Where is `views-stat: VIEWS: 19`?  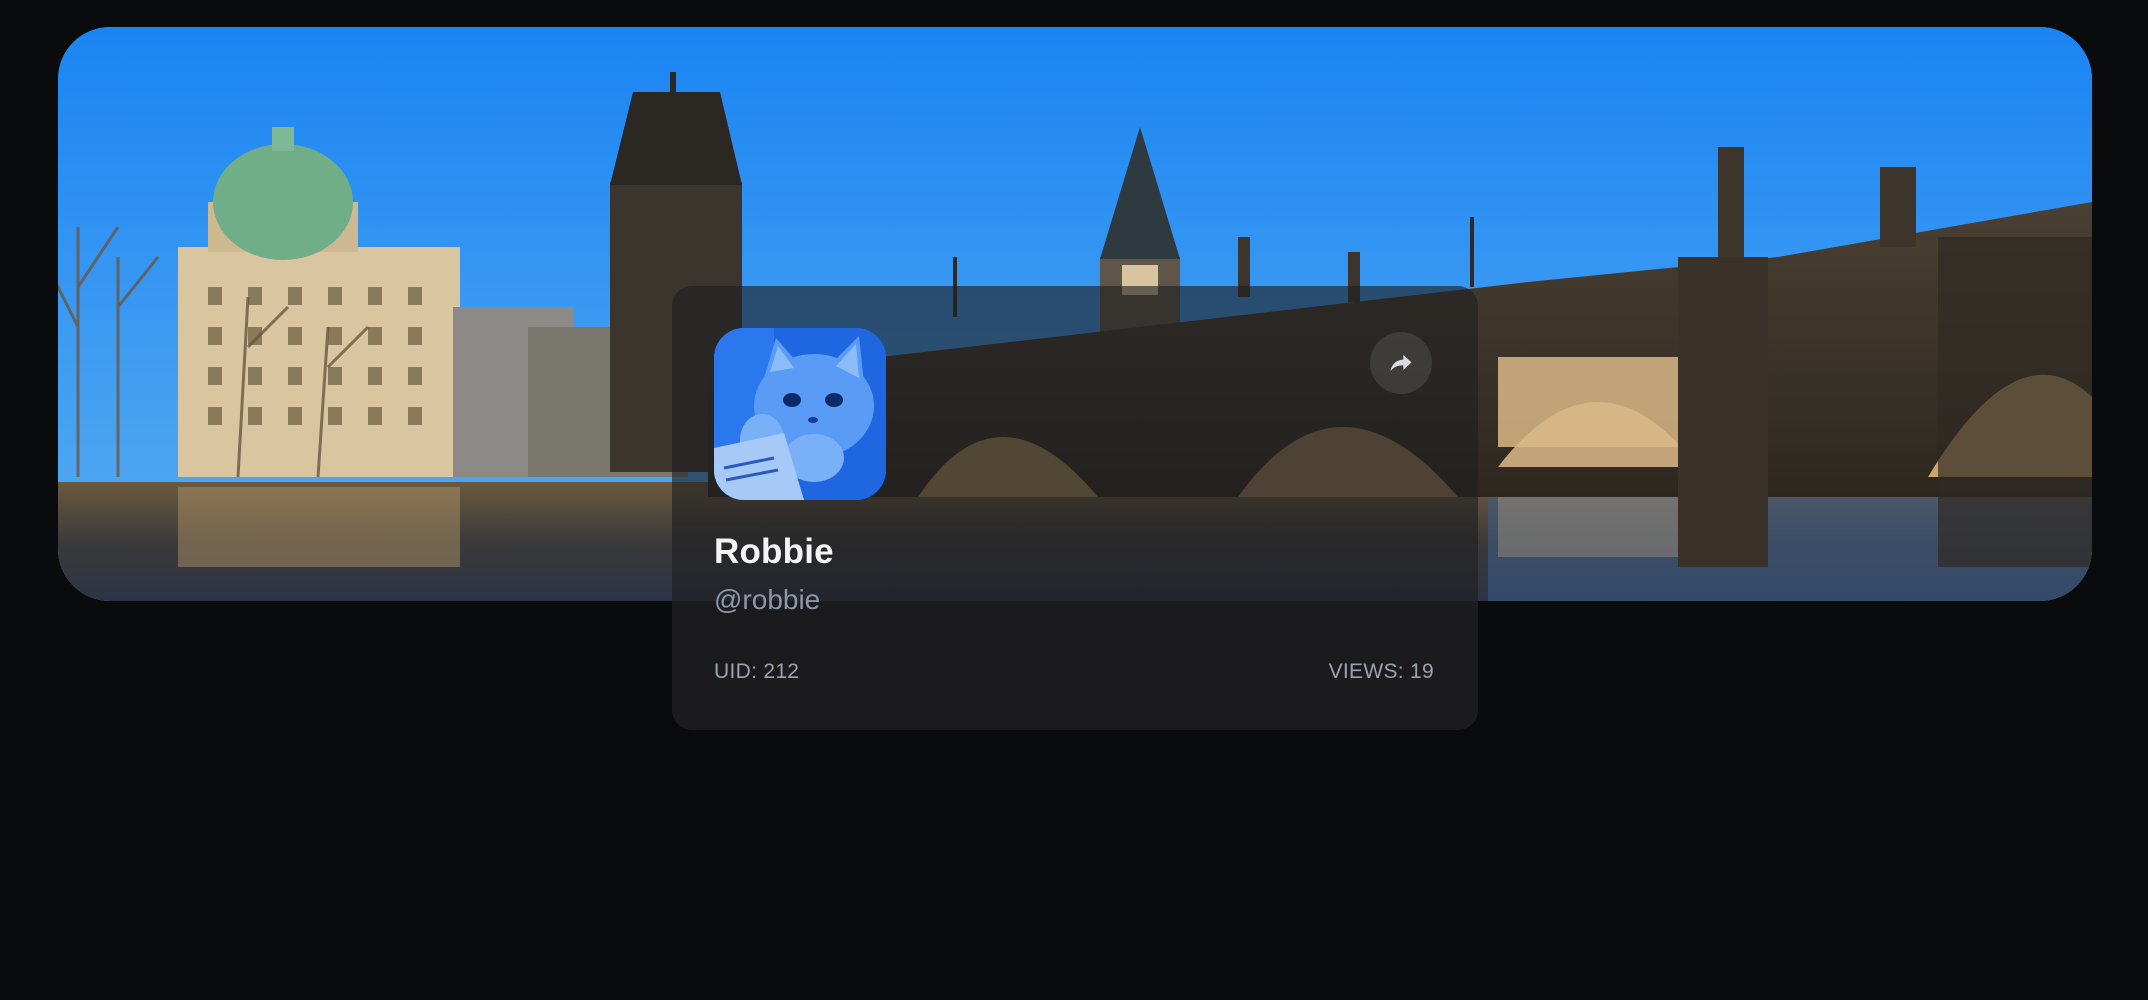
views-stat: VIEWS: 19 is located at coordinates (1381, 671).